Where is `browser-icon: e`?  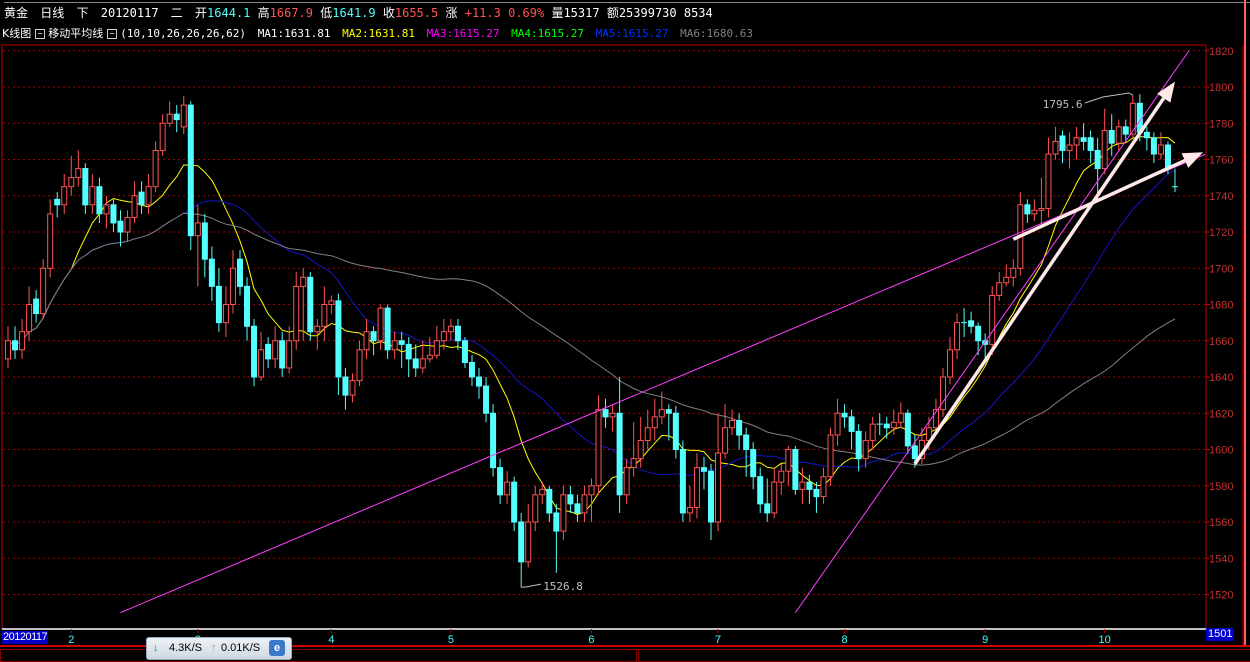
browser-icon: e is located at coordinates (277, 648).